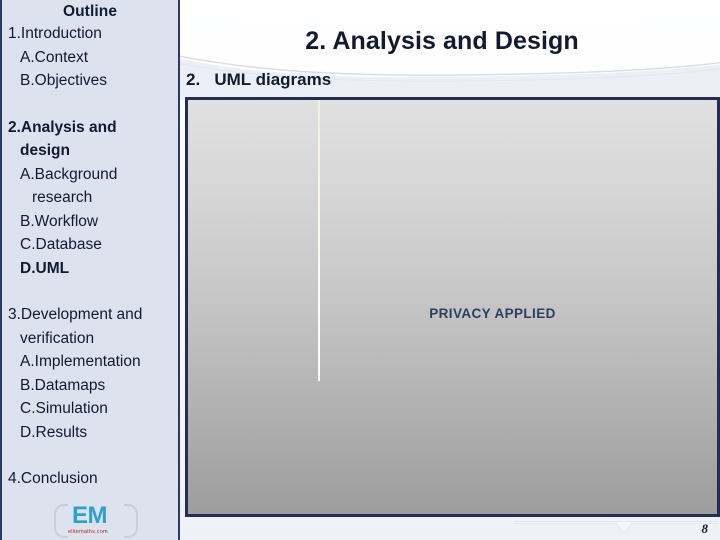  Describe the element at coordinates (90, 58) in the screenshot. I see `outline-item: A.Context` at that location.